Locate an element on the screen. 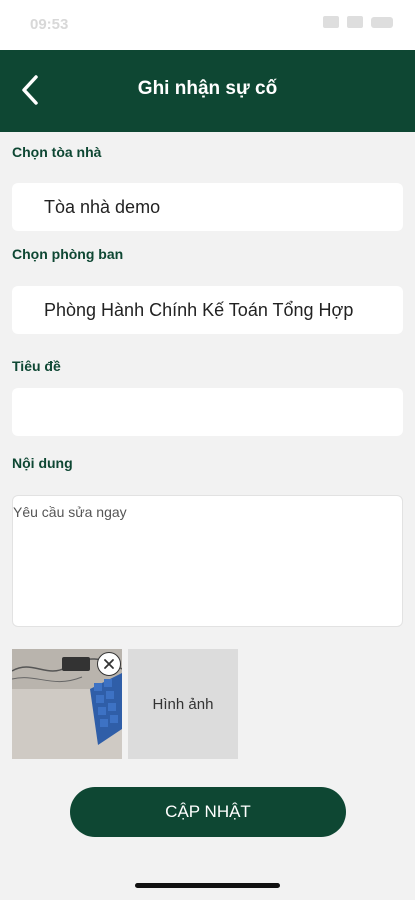  building-label: Chọn tòa nhà is located at coordinates (57, 152).